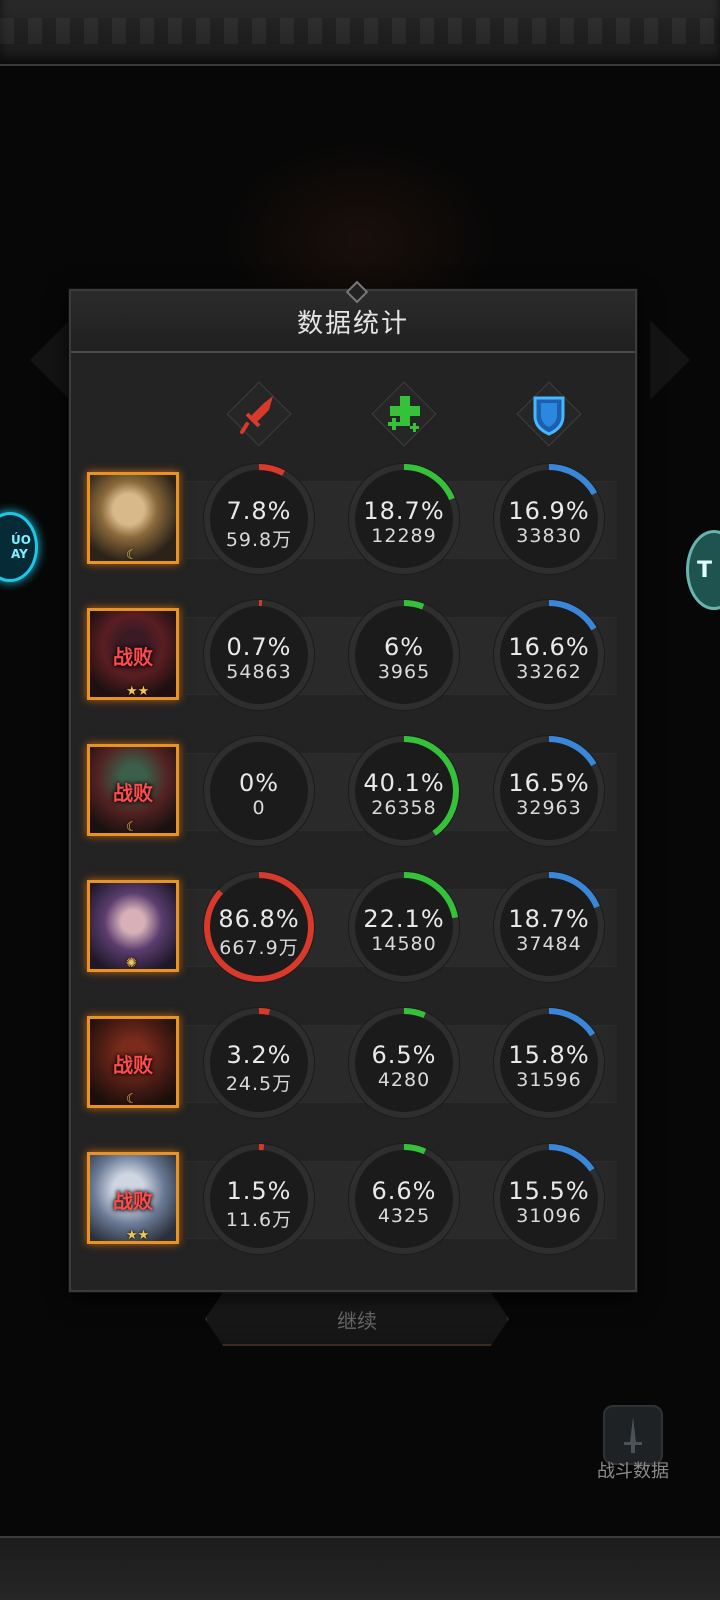 The height and width of the screenshot is (1600, 720). Describe the element at coordinates (259, 647) in the screenshot. I see `damage-percent: 0.7%` at that location.